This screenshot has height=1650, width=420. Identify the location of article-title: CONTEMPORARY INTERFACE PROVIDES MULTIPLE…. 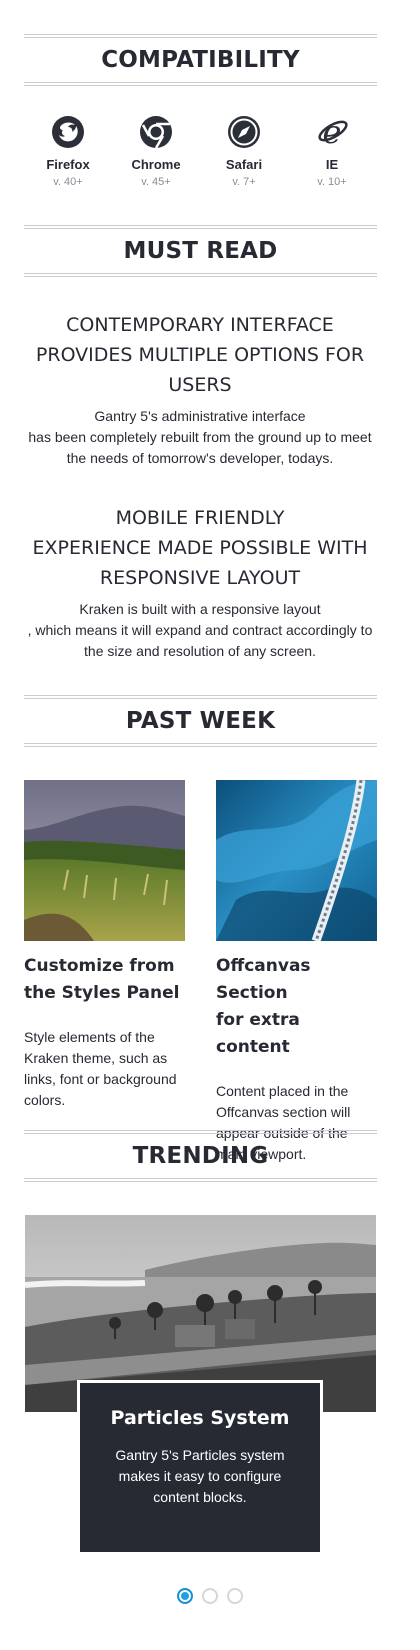
(200, 355).